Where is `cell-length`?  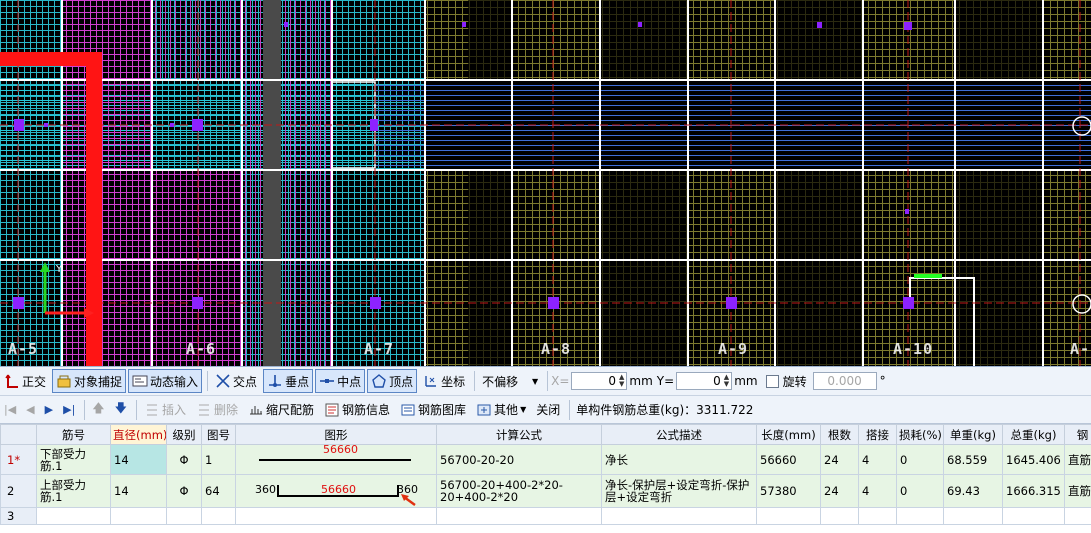 cell-length is located at coordinates (788, 516).